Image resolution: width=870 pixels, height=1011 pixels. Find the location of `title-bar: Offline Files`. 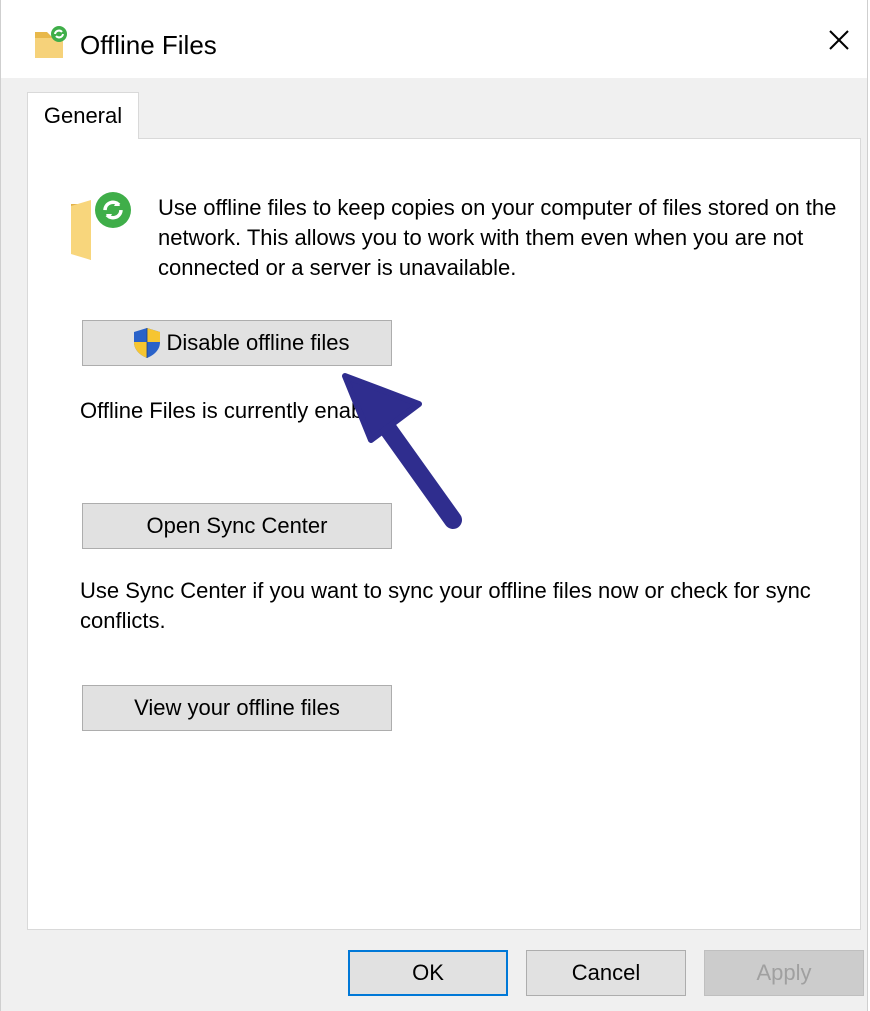

title-bar: Offline Files is located at coordinates (434, 39).